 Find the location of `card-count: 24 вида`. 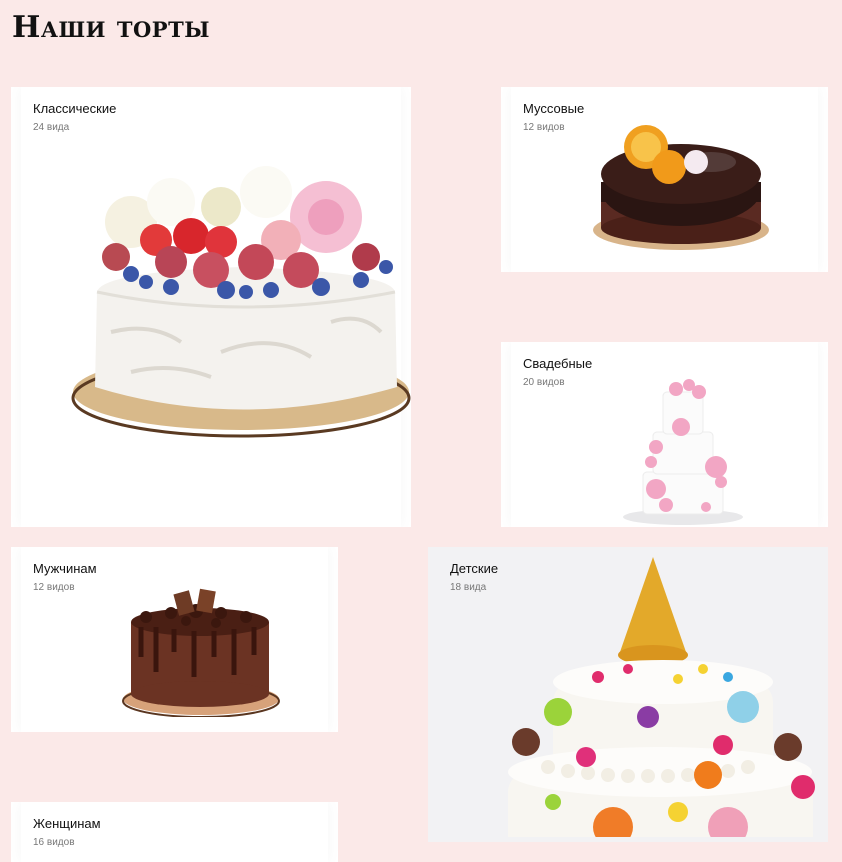

card-count: 24 вида is located at coordinates (51, 127).